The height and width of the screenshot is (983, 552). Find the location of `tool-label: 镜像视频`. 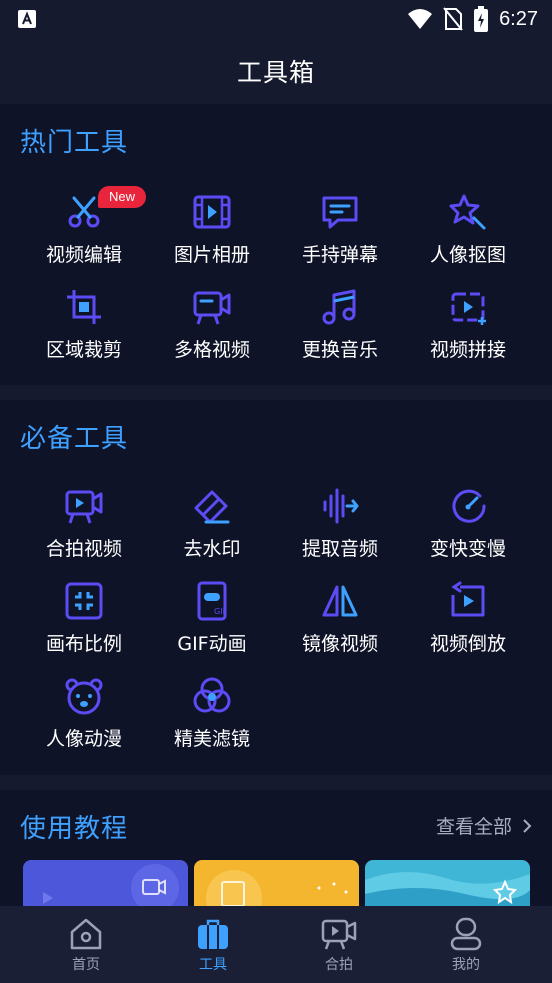

tool-label: 镜像视频 is located at coordinates (339, 644).